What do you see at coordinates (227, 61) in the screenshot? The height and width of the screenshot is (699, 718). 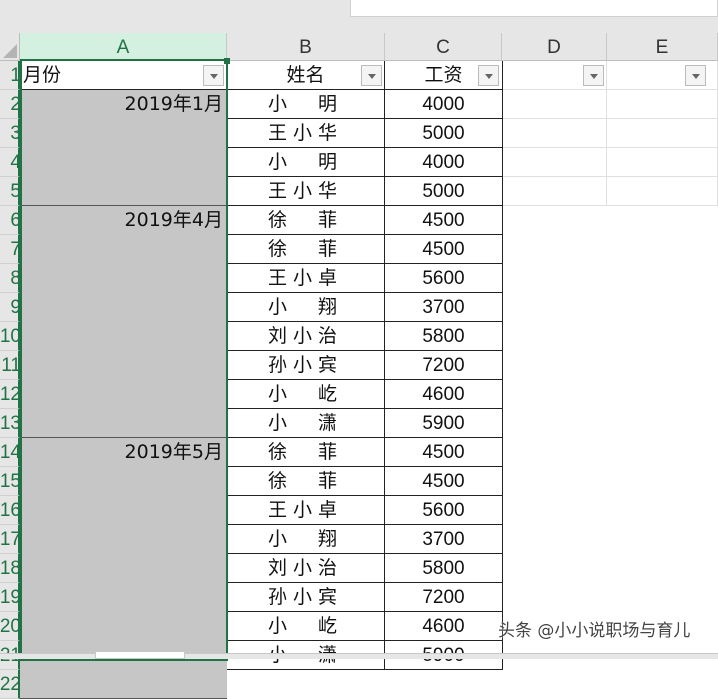 I see `fill-handle` at bounding box center [227, 61].